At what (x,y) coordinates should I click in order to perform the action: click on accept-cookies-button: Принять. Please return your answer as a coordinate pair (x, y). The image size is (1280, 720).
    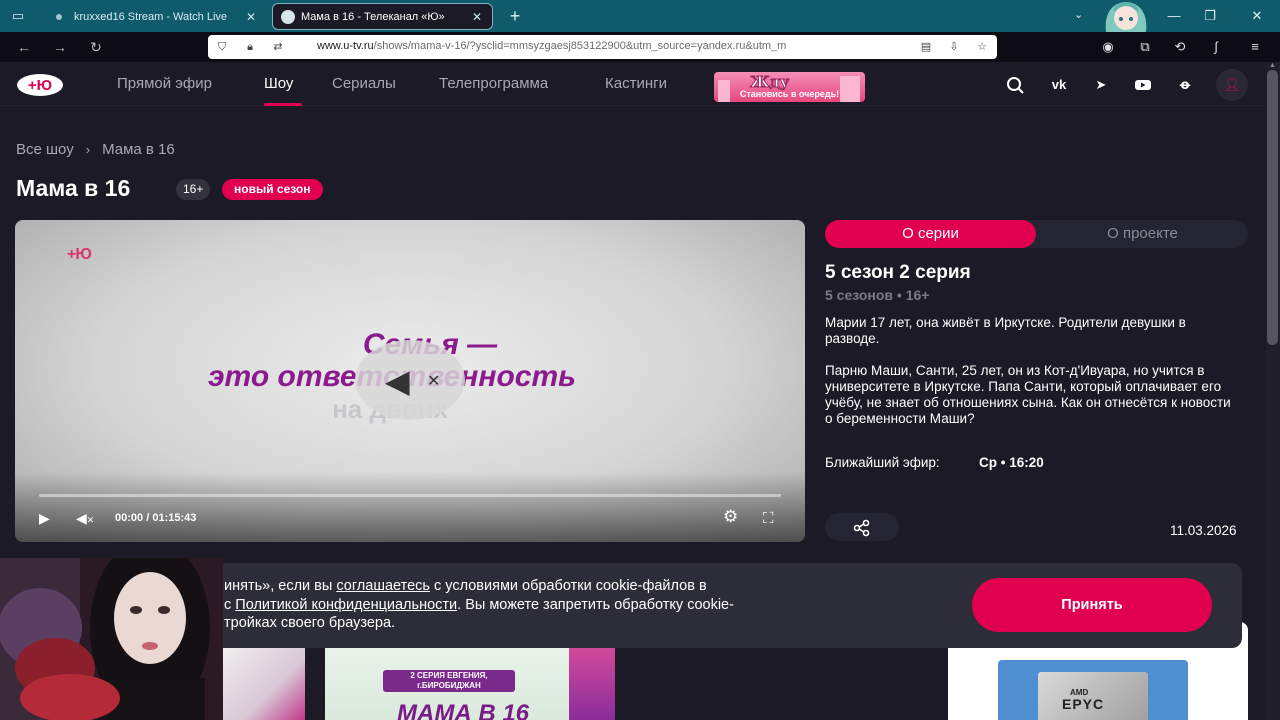
    Looking at the image, I should click on (1092, 605).